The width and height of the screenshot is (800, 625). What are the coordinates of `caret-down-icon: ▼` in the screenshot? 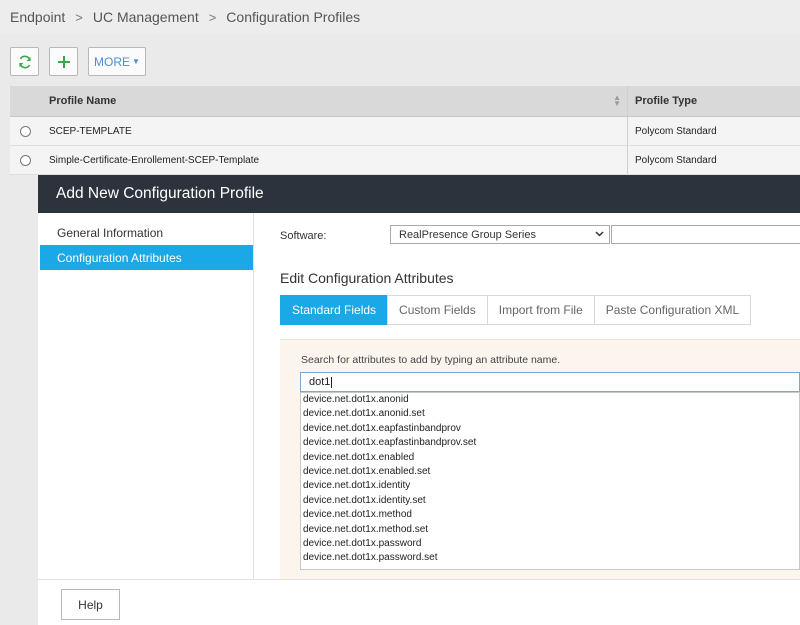 It's located at (136, 61).